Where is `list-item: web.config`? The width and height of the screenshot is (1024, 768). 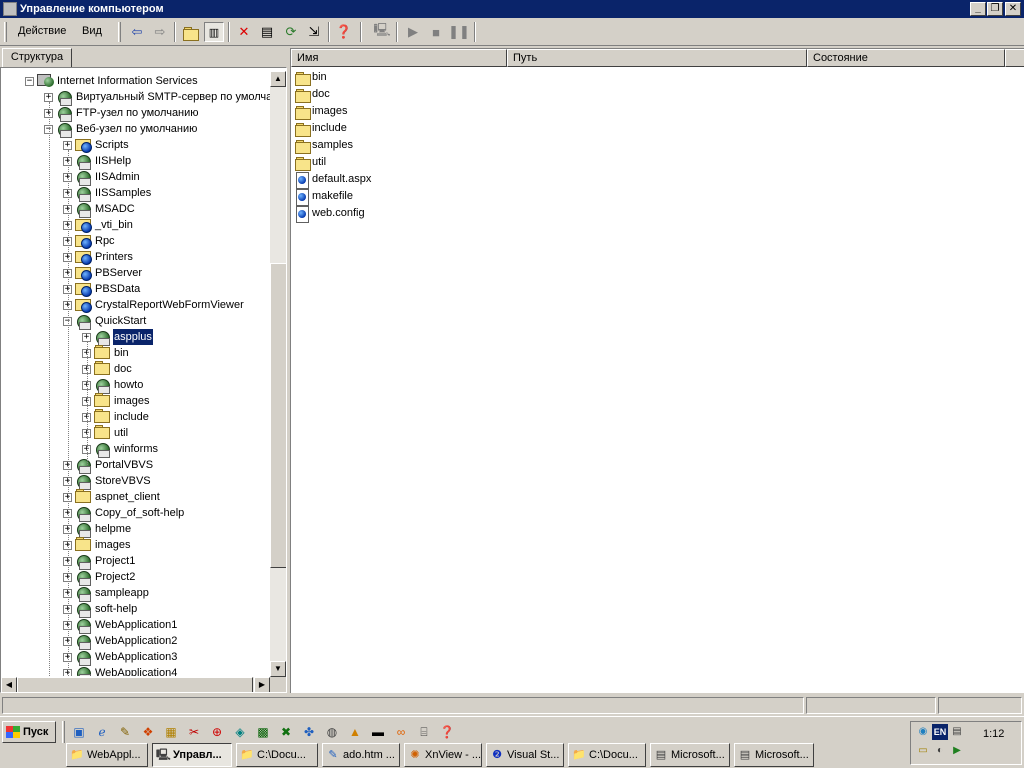 list-item: web.config is located at coordinates (395, 214).